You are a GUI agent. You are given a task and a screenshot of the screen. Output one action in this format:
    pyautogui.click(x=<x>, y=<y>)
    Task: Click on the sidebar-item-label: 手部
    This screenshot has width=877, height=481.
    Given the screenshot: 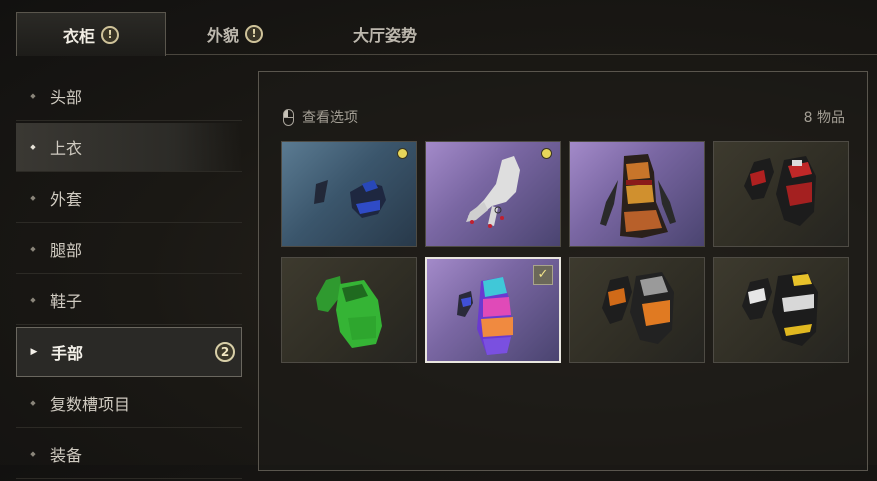 What is the action you would take?
    pyautogui.click(x=67, y=353)
    